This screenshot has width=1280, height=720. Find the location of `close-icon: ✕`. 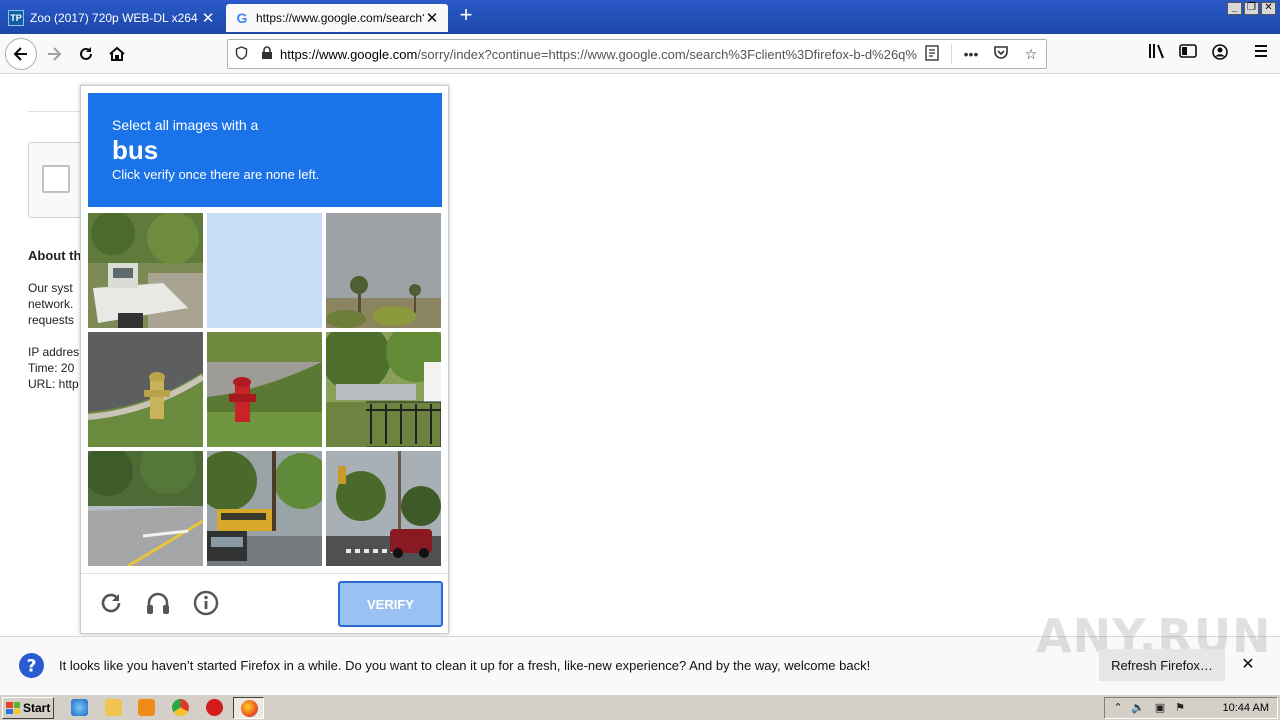

close-icon: ✕ is located at coordinates (1248, 665).